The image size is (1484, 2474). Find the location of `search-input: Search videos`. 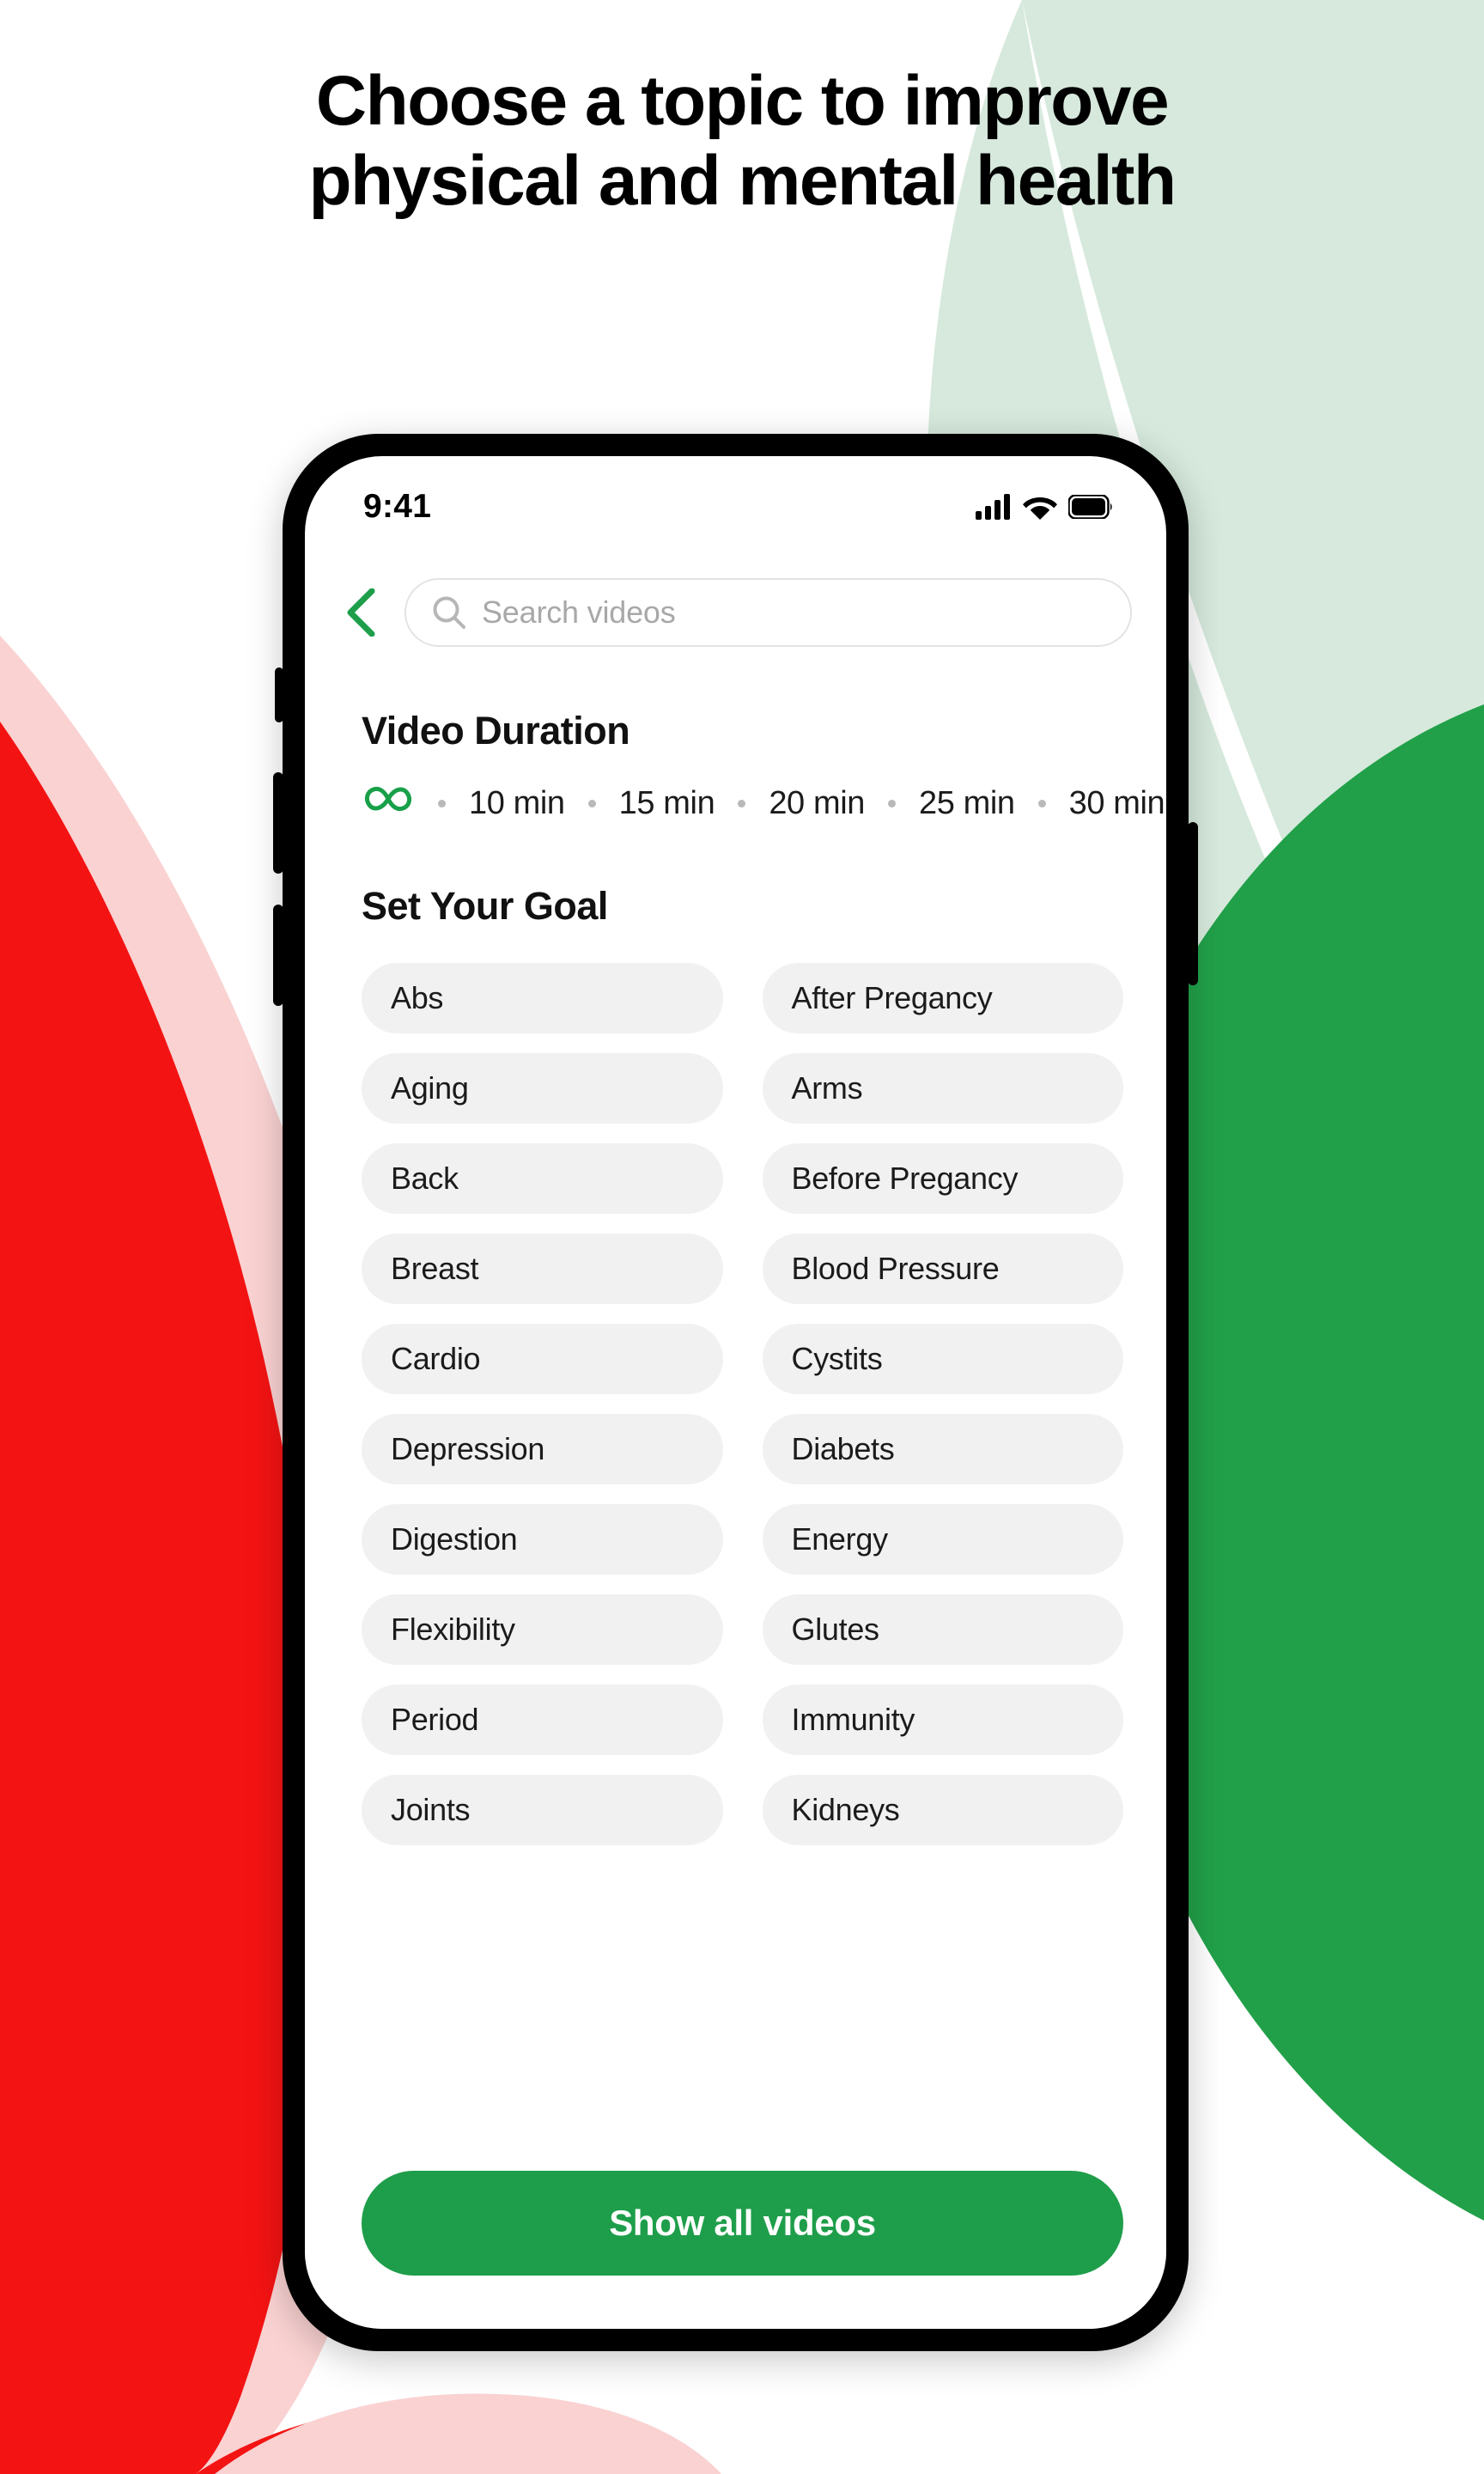

search-input: Search videos is located at coordinates (768, 612).